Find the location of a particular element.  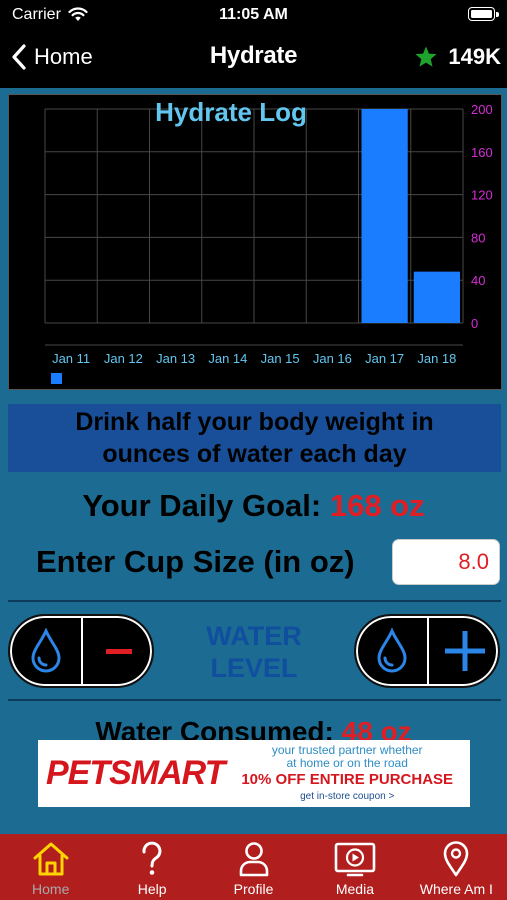

score-value: 149K is located at coordinates (474, 56).